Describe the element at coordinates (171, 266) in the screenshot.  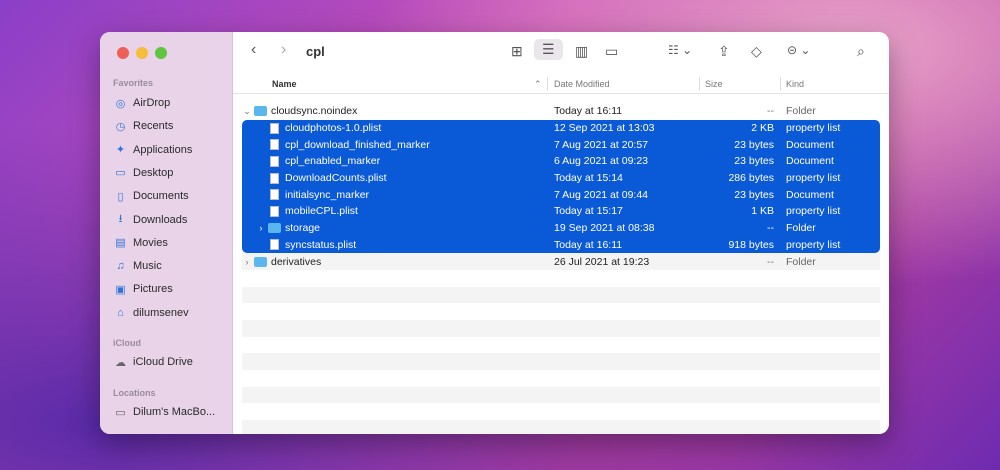
I see `sidebar-item-music: ♫ Music` at that location.